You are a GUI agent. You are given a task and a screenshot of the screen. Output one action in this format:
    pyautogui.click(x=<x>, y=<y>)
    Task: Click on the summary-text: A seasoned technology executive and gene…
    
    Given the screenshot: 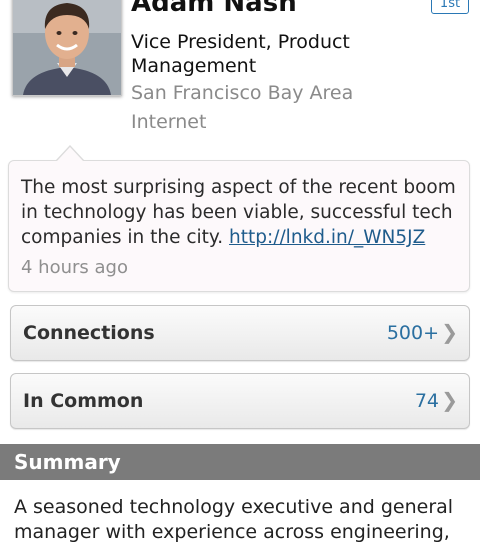 What is the action you would take?
    pyautogui.click(x=234, y=519)
    